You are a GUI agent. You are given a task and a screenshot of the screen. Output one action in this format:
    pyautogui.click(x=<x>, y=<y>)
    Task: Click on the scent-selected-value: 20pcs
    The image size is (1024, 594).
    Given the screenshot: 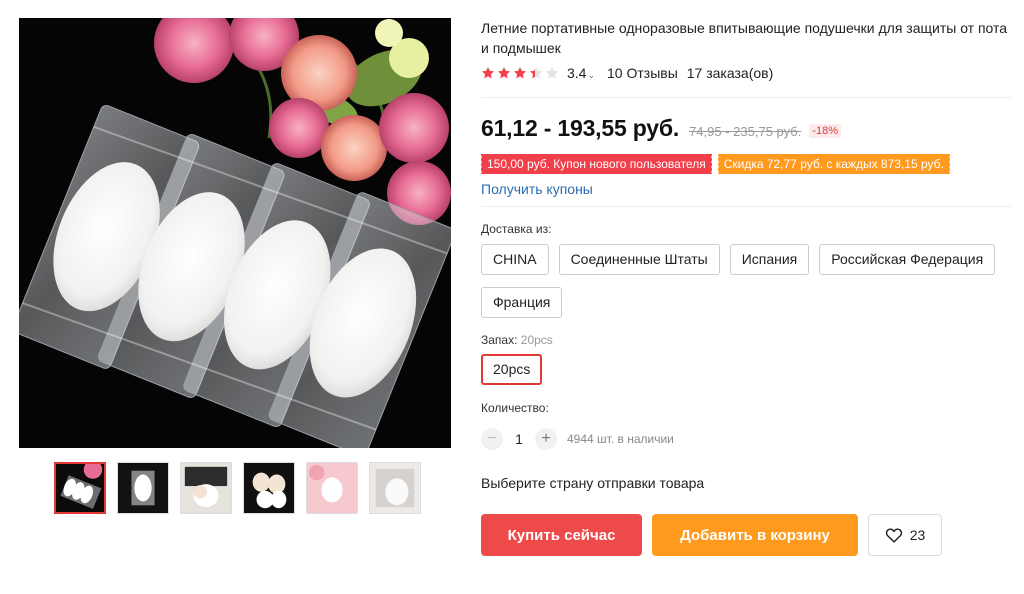 What is the action you would take?
    pyautogui.click(x=536, y=340)
    